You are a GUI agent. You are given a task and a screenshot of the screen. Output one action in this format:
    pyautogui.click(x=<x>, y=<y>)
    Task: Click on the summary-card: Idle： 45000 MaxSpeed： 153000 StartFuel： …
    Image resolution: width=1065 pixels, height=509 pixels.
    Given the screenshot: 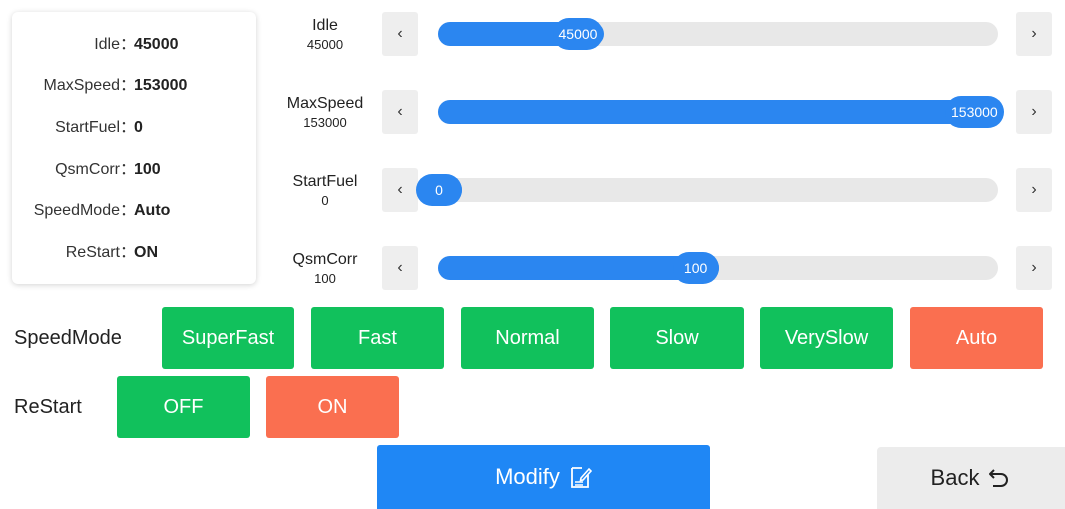 What is the action you would take?
    pyautogui.click(x=134, y=148)
    